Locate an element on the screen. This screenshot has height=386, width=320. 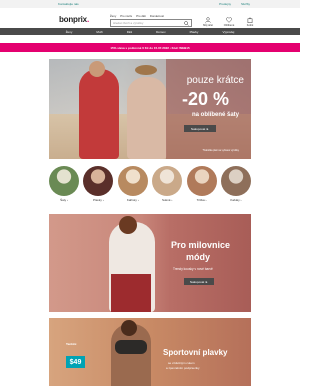
banner-model-pants is located at coordinates (131, 293).